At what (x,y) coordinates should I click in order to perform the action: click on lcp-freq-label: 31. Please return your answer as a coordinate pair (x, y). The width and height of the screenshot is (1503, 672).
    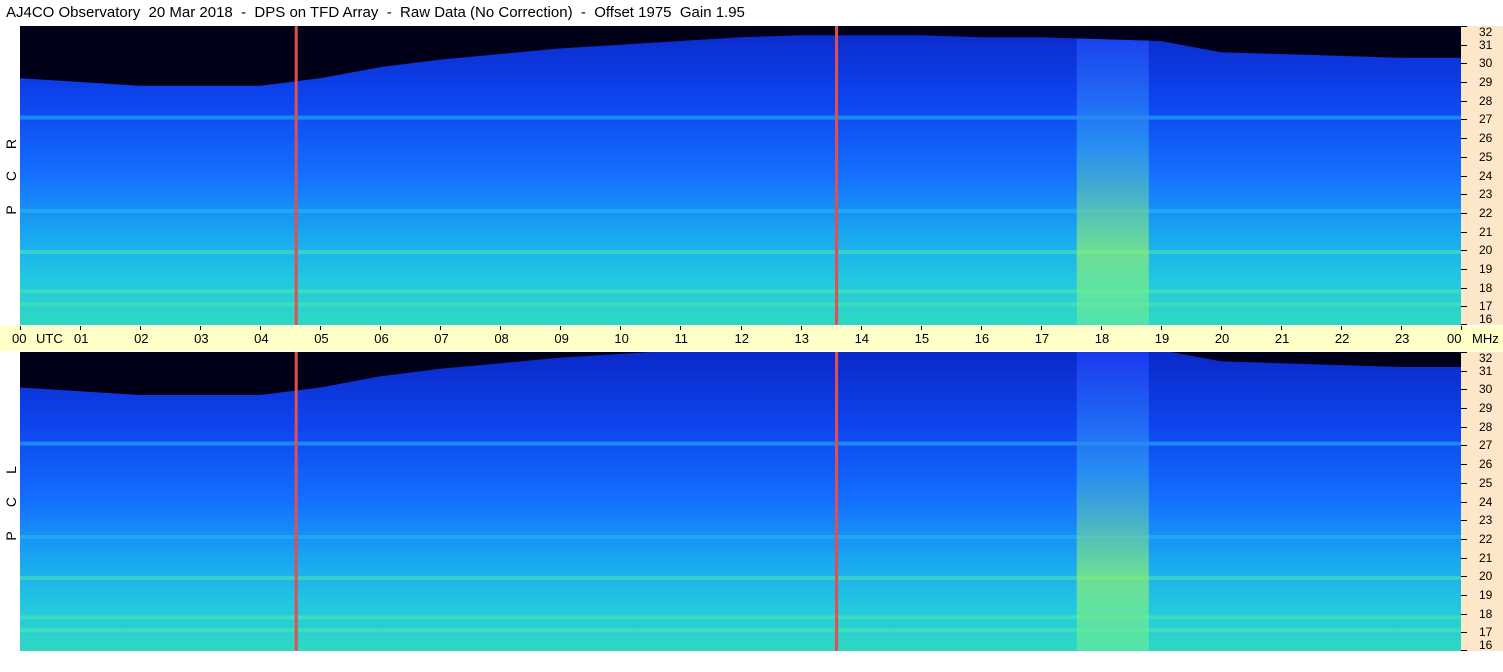
    Looking at the image, I should click on (1486, 370).